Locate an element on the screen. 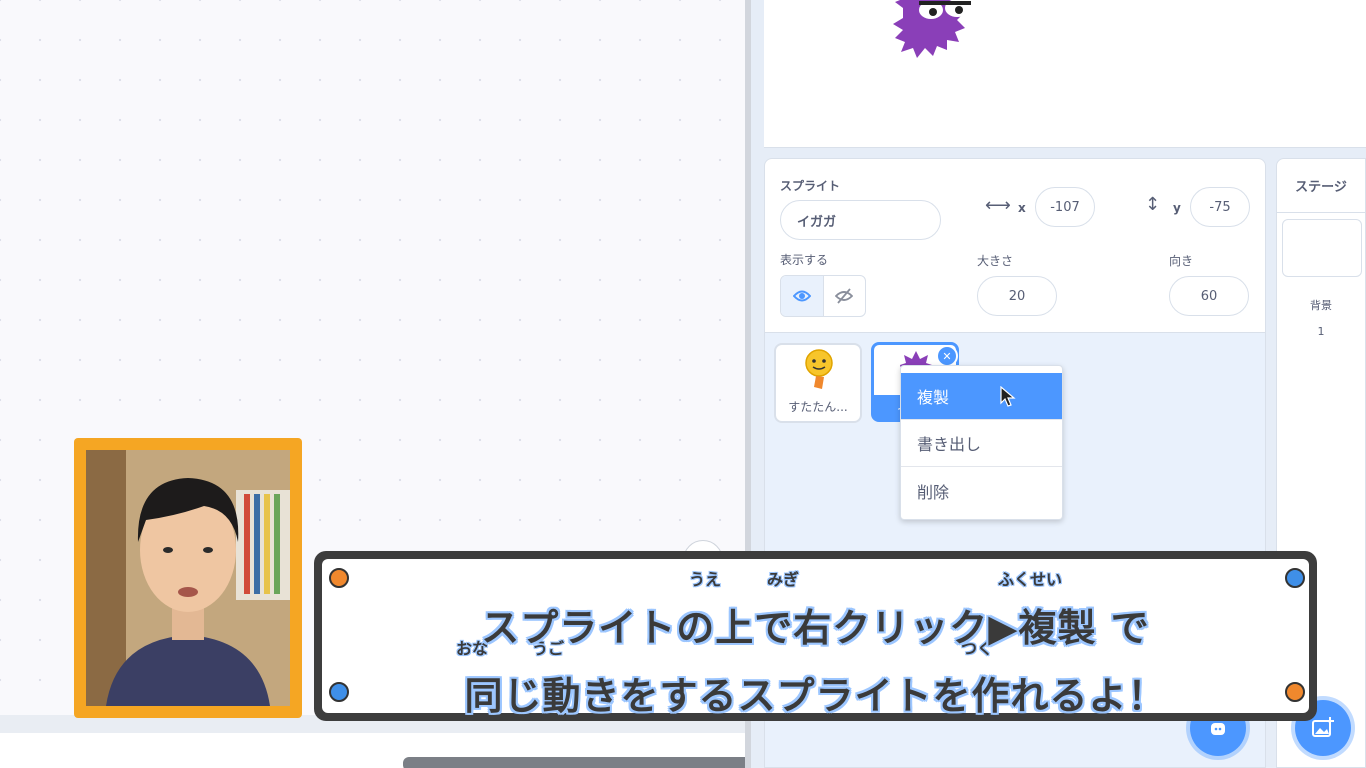  delete-sprite-icon: ✕ is located at coordinates (947, 356).